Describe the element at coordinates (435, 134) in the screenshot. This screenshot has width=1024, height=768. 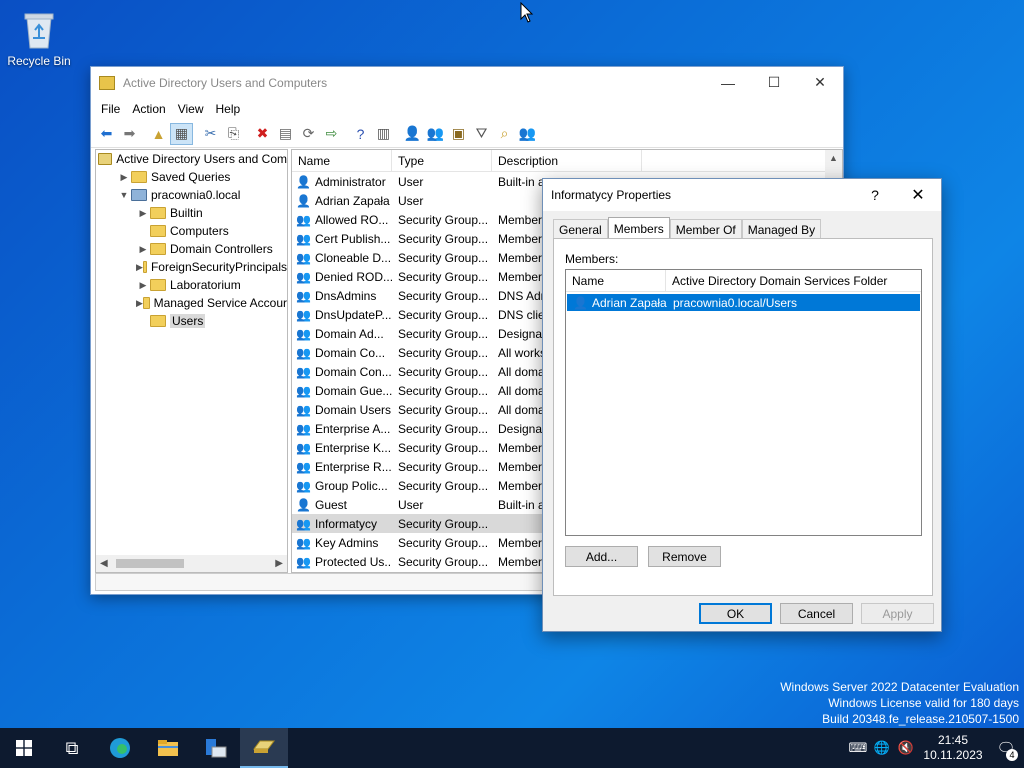
I see `new-group-icon: 👥` at that location.